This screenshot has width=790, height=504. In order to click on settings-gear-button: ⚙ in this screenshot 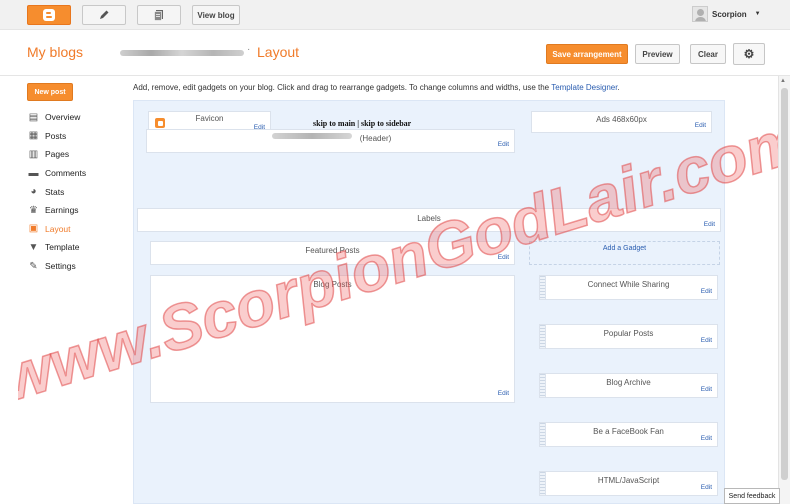, I will do `click(749, 54)`.